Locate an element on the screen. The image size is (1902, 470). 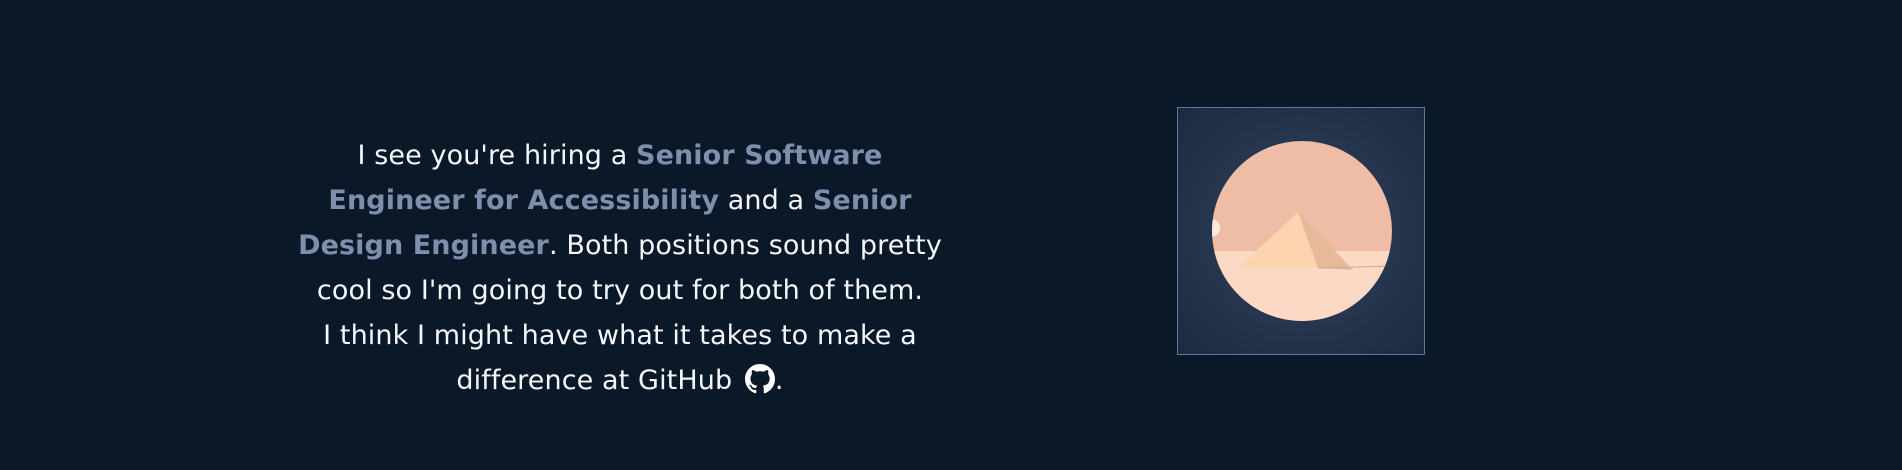
intro-text-part2: and a is located at coordinates (766, 200).